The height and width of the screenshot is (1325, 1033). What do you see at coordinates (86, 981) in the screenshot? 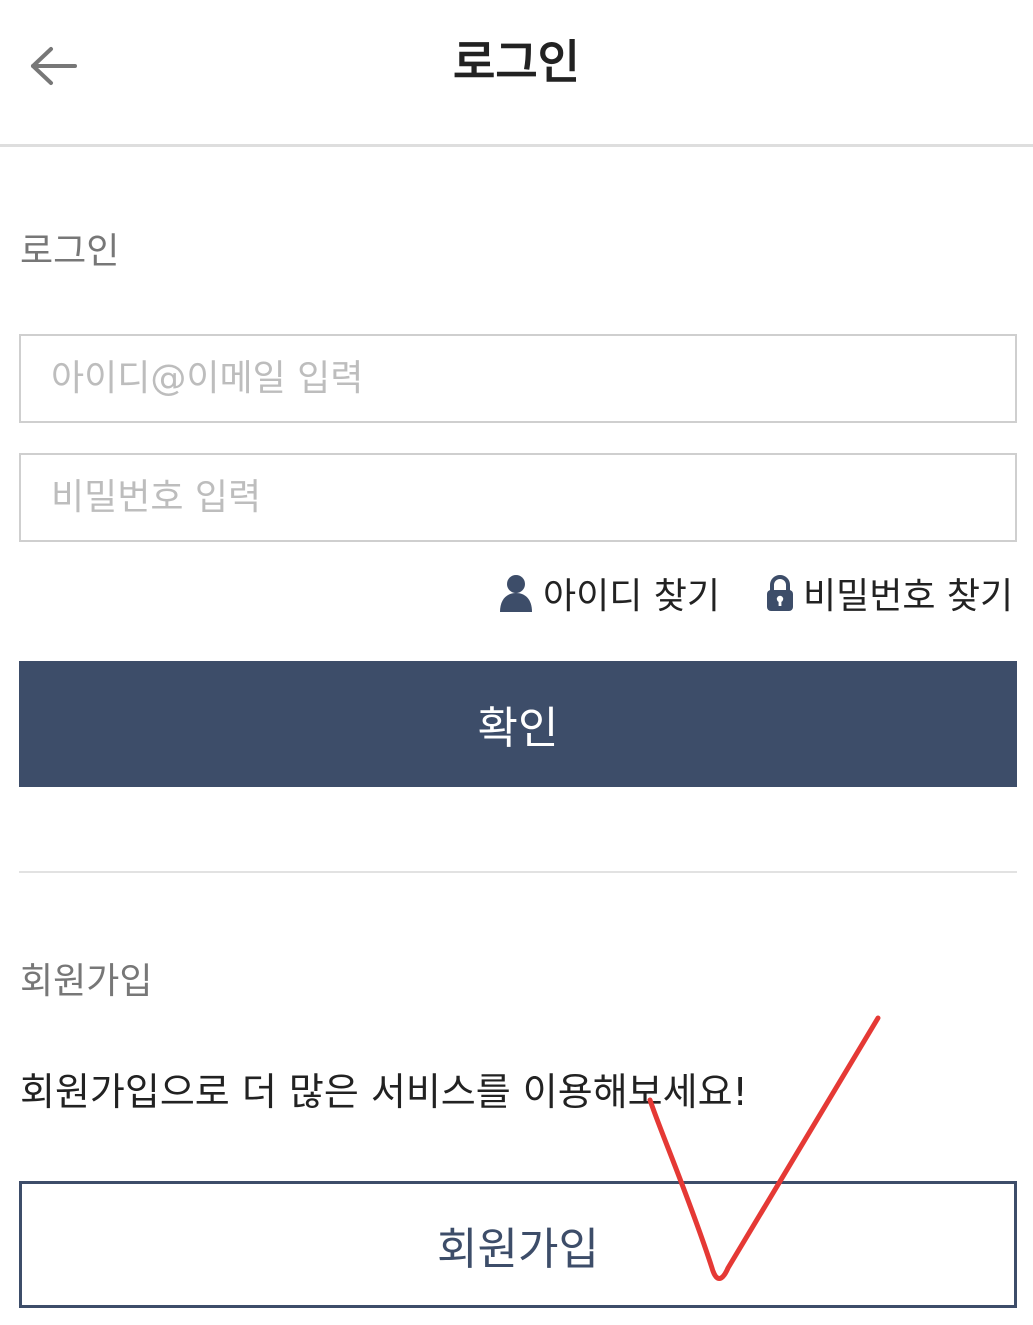
I see `signup-section-label: 회원가입` at bounding box center [86, 981].